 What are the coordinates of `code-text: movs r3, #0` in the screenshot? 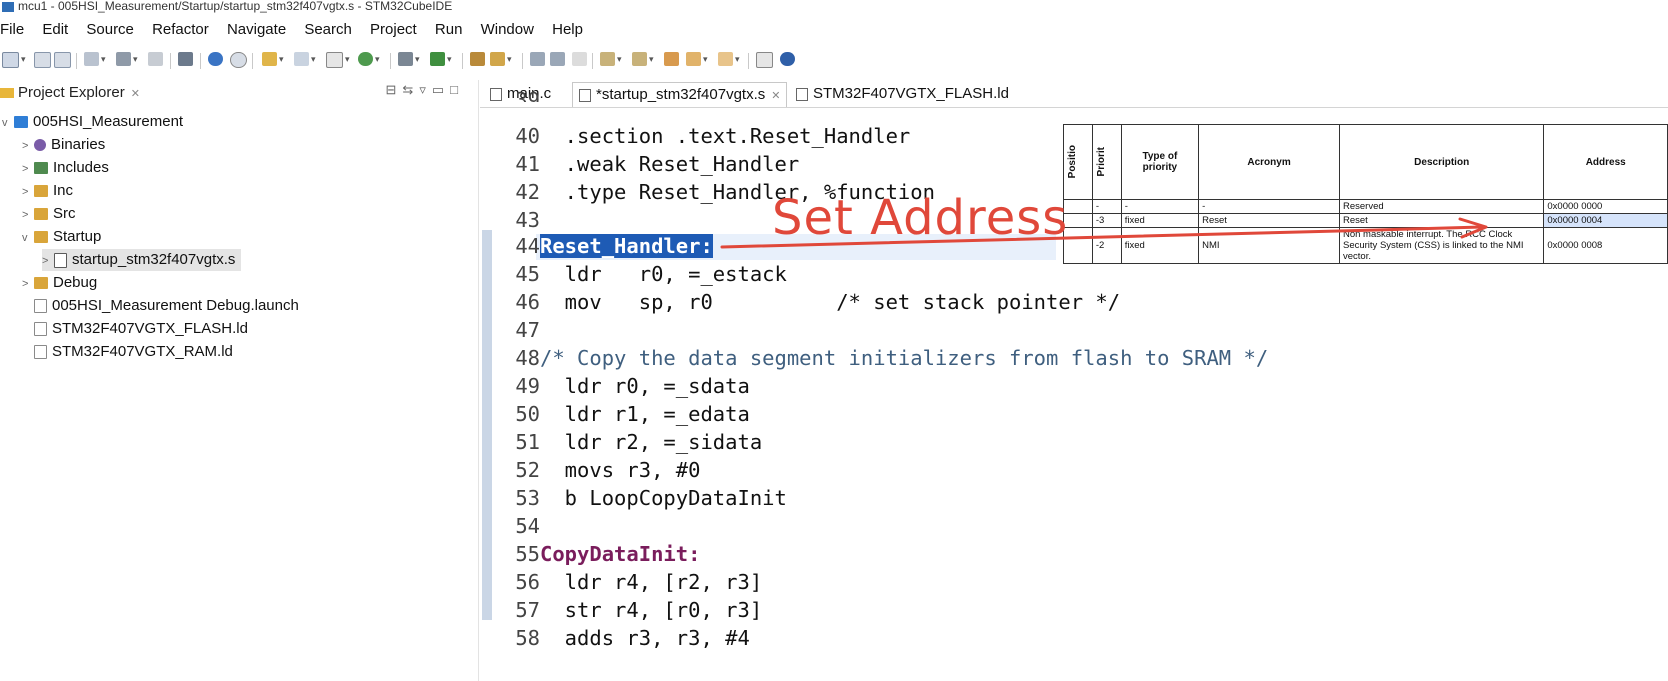 It's located at (620, 470).